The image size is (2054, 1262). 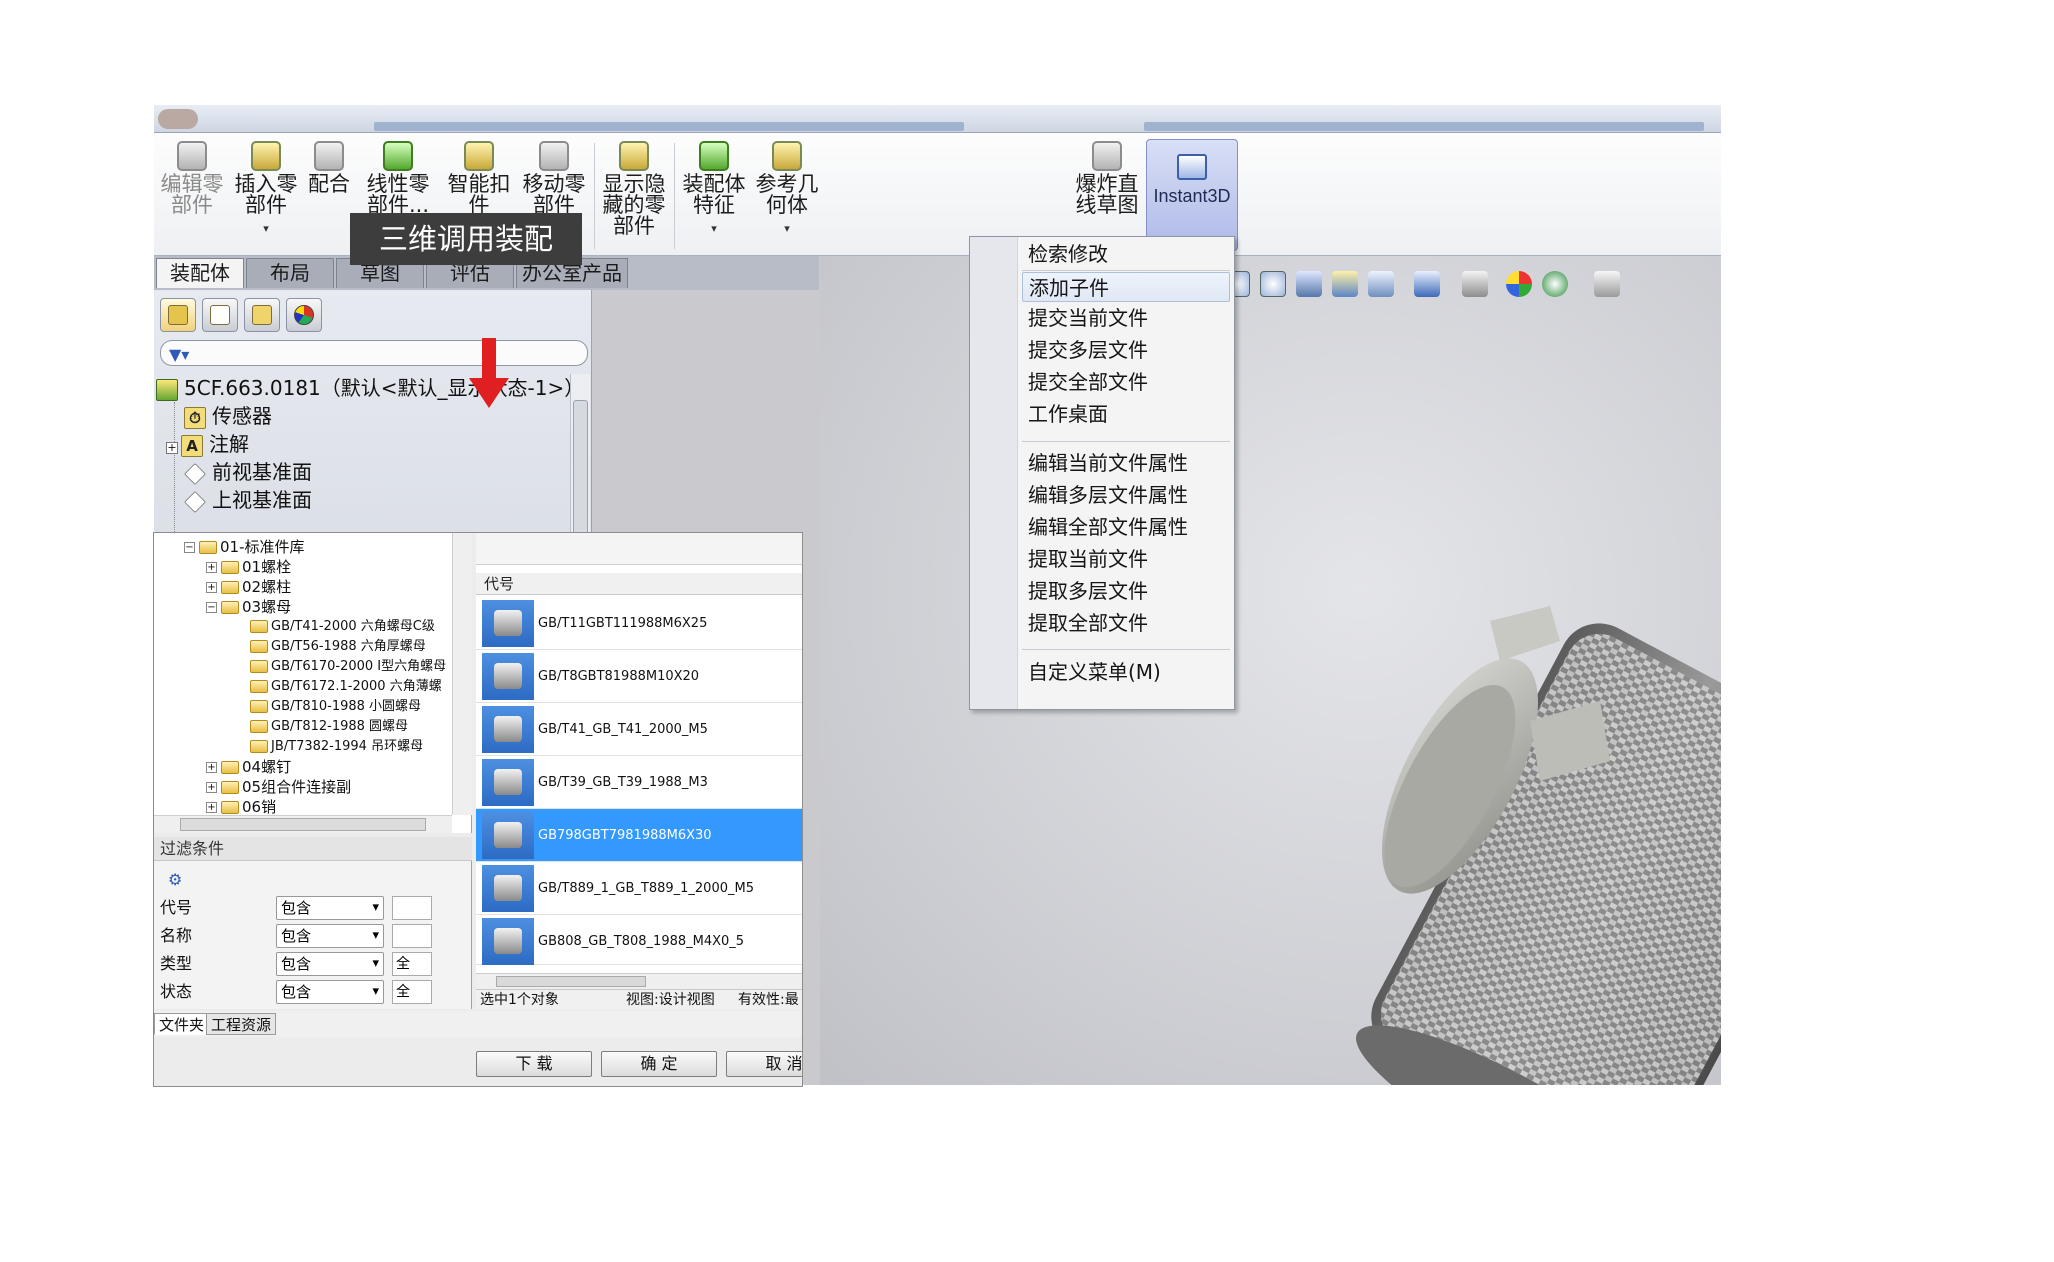 I want to click on assembly-feature-button: 装配体 特征 ▾, so click(x=714, y=196).